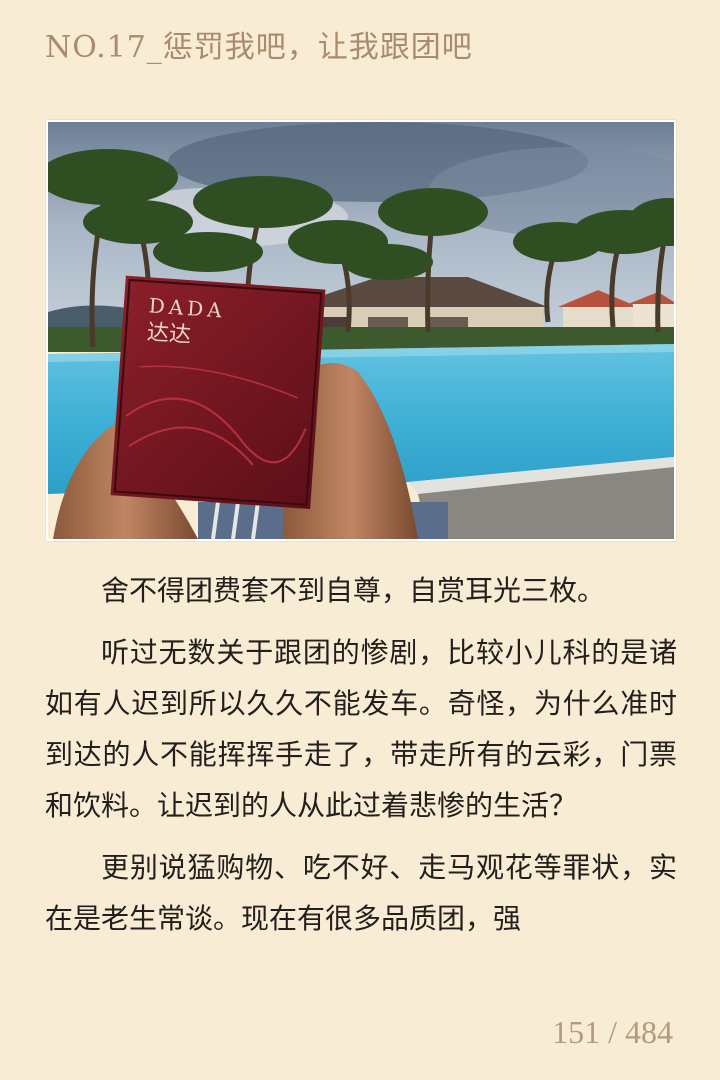 The image size is (720, 1080). What do you see at coordinates (353, 590) in the screenshot?
I see `paragraph: 舍不得团费套不到自尊，自赏耳光三枚。` at bounding box center [353, 590].